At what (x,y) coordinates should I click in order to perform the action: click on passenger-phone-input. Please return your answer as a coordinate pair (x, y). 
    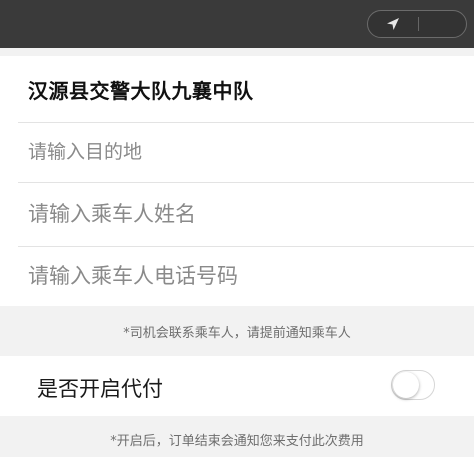
    Looking at the image, I should click on (234, 276).